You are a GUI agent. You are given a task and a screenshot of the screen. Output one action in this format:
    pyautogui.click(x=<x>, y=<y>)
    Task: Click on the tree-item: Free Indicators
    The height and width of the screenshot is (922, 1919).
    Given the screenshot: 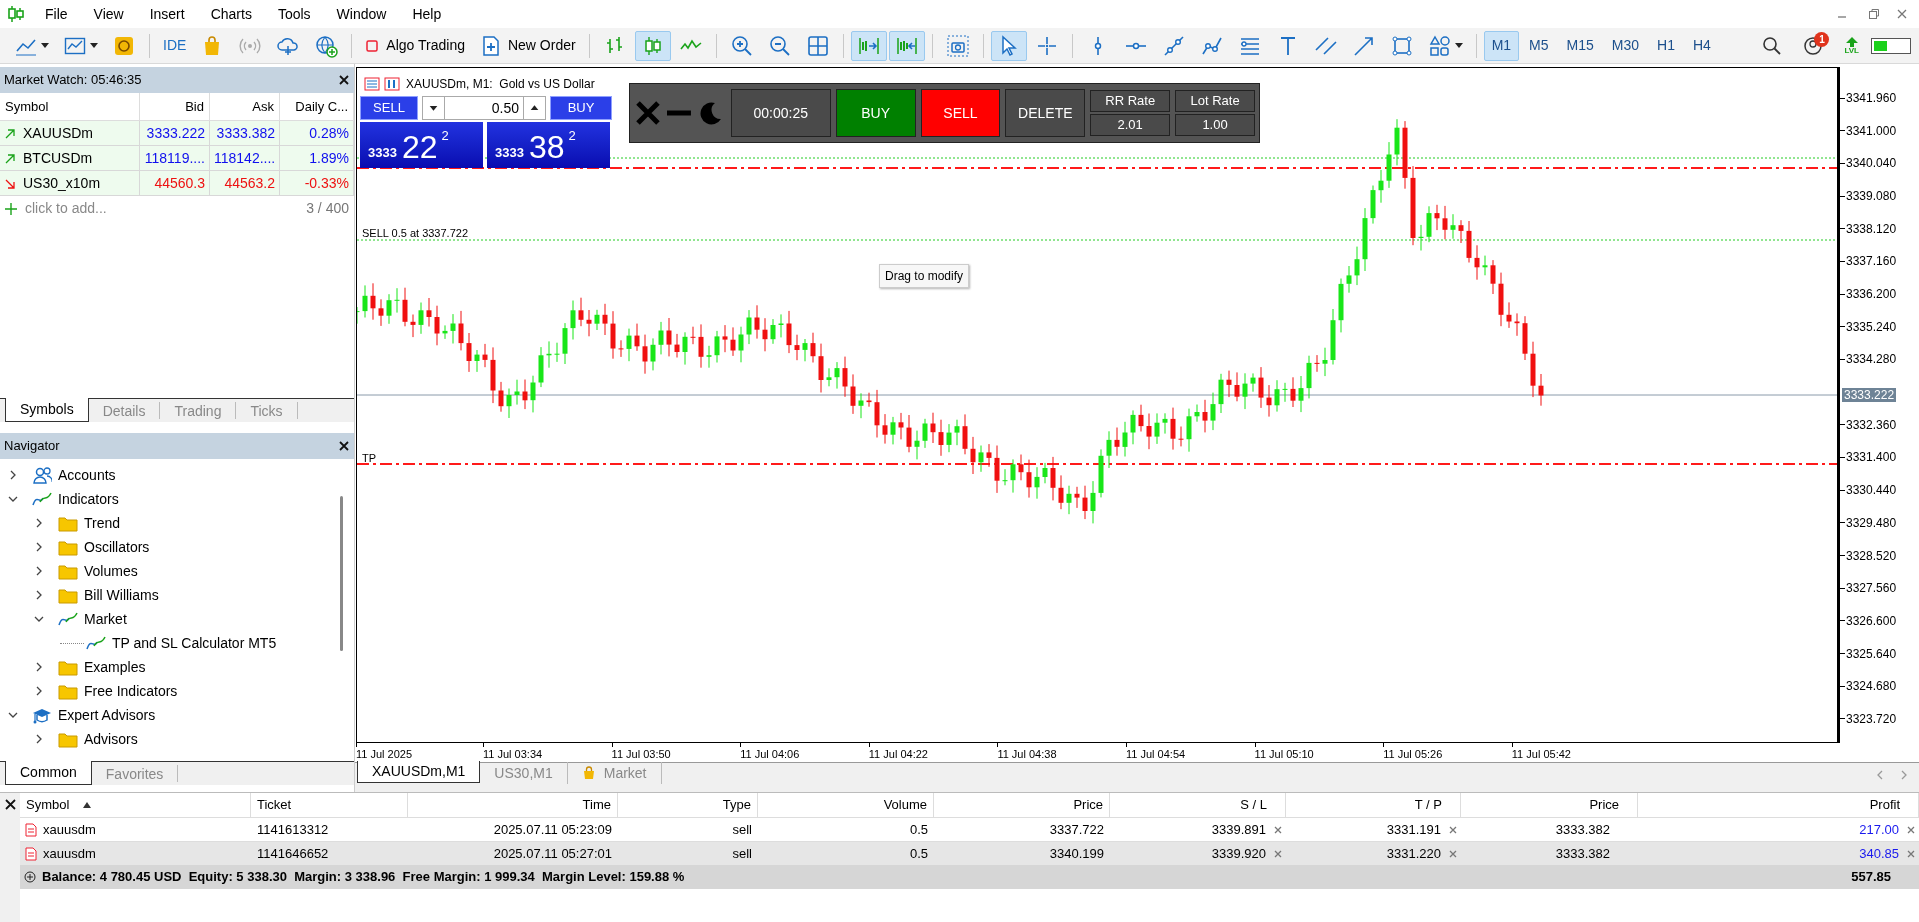 What is the action you would take?
    pyautogui.click(x=131, y=691)
    